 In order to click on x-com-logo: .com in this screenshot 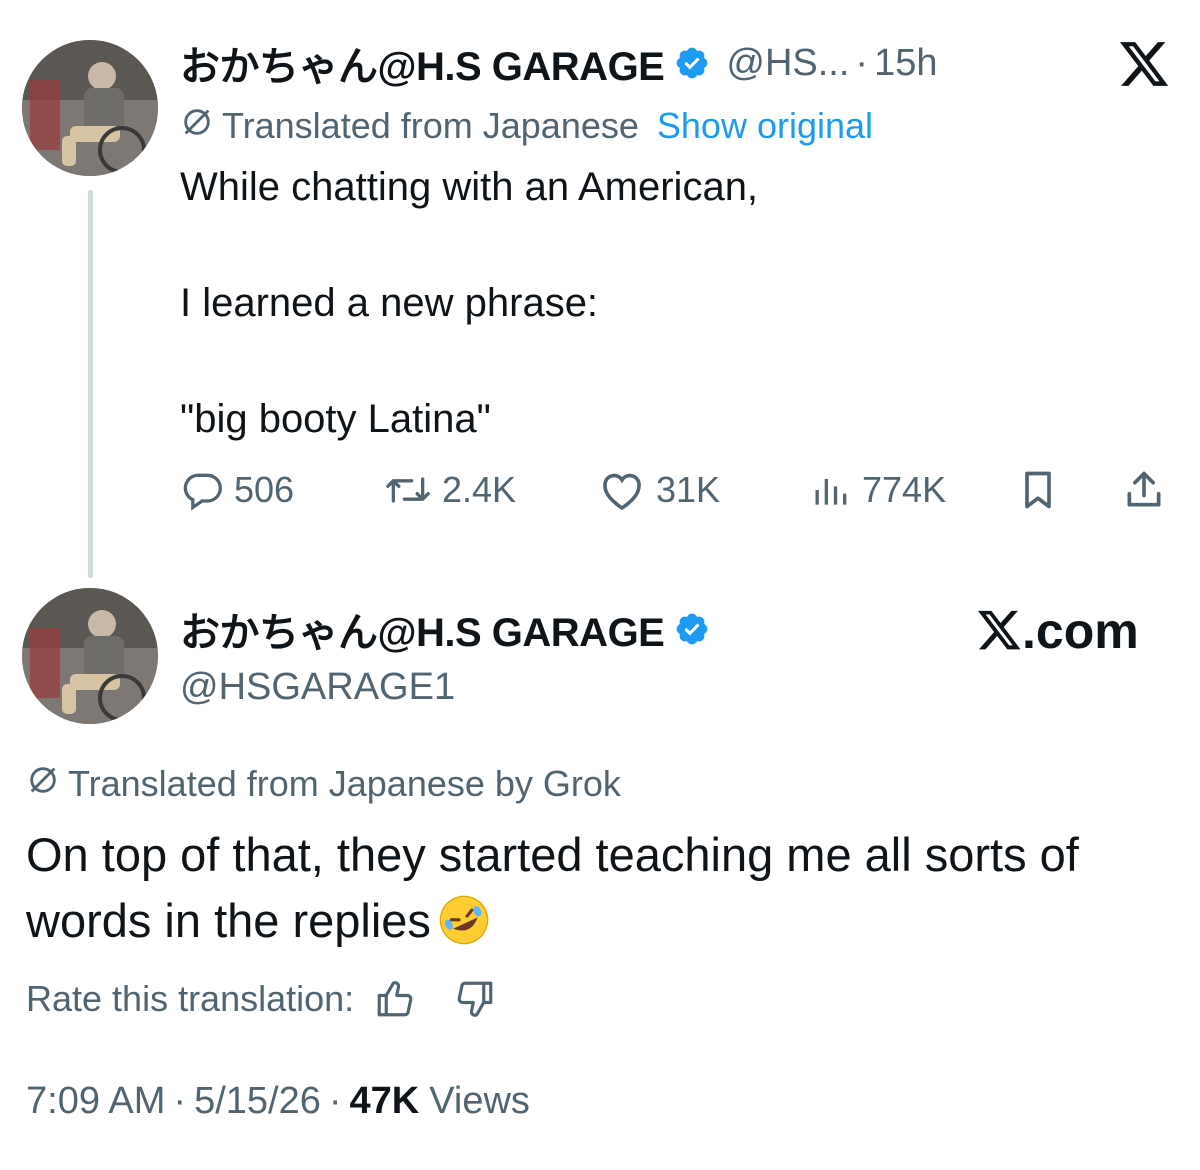, I will do `click(1058, 631)`.